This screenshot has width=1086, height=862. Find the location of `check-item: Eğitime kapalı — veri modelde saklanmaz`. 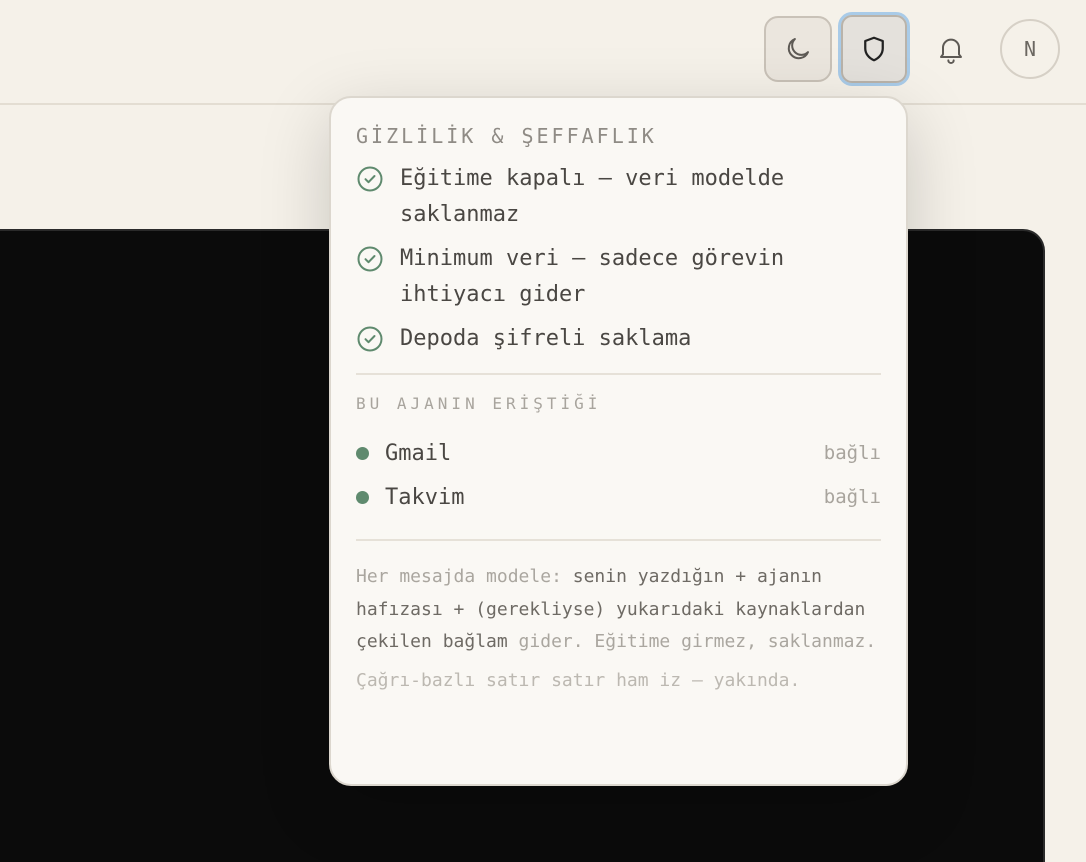

check-item: Eğitime kapalı — veri modelde saklanmaz is located at coordinates (618, 199).